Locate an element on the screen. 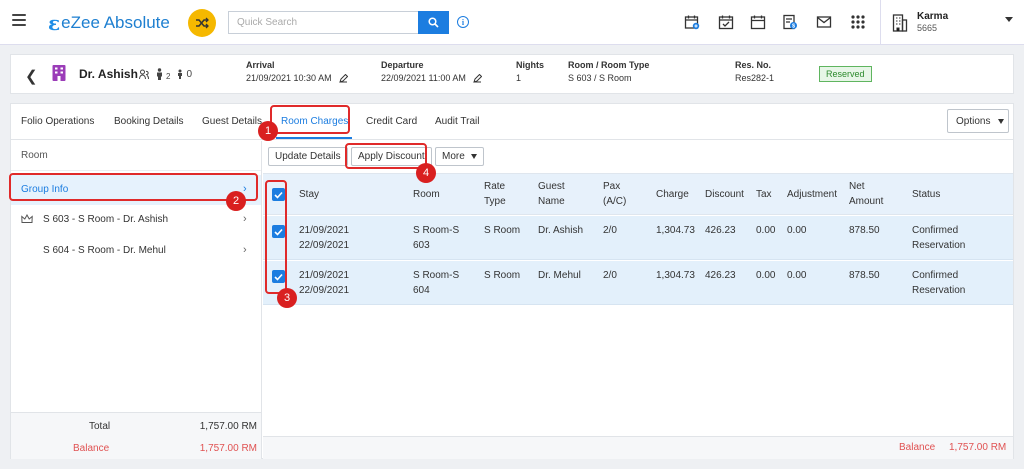 The width and height of the screenshot is (1024, 469). cell-guest: Dr. Ashish is located at coordinates (561, 230).